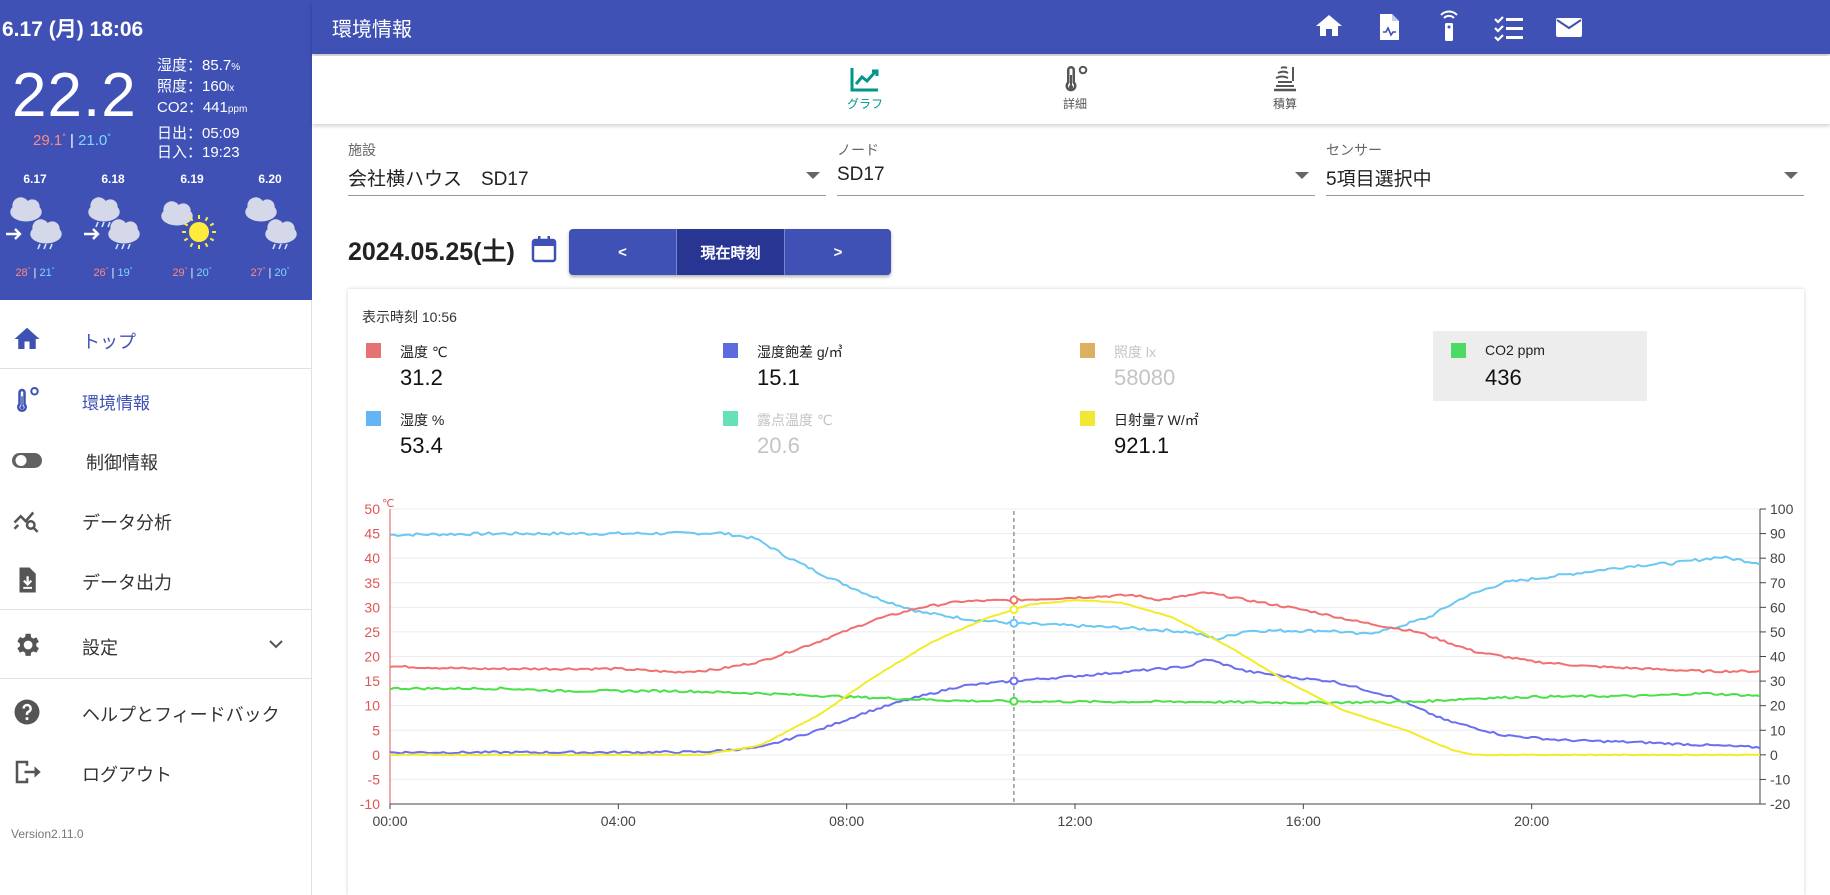 The height and width of the screenshot is (895, 1830). Describe the element at coordinates (372, 30) in the screenshot. I see `page-title: 環境情報` at that location.